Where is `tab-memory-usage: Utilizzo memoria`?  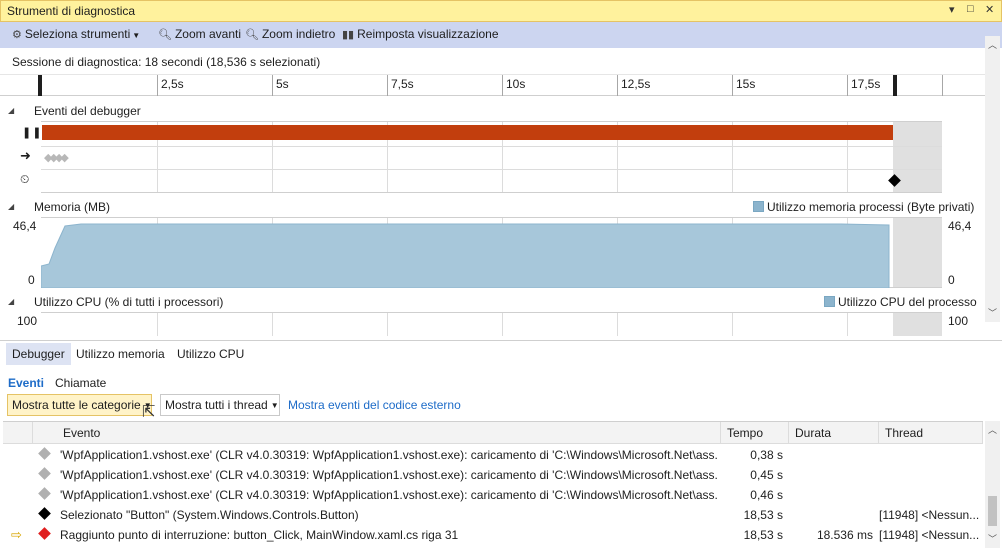 tab-memory-usage: Utilizzo memoria is located at coordinates (120, 354).